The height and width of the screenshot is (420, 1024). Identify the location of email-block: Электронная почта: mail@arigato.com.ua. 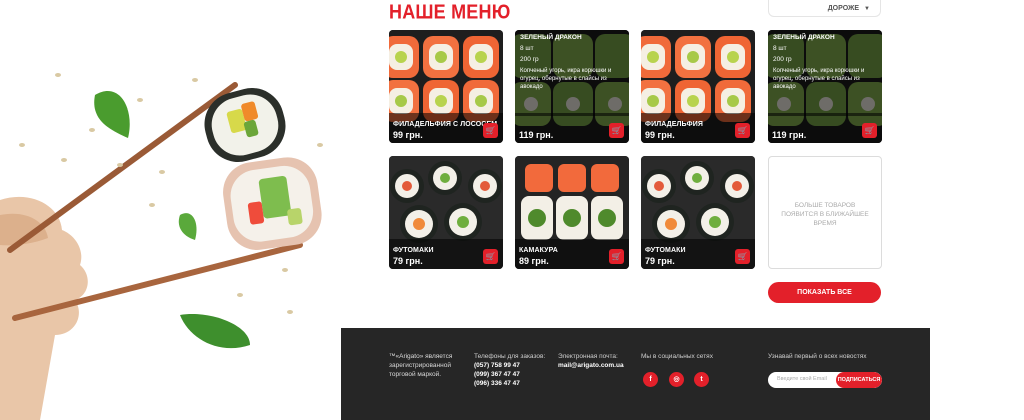
(591, 361).